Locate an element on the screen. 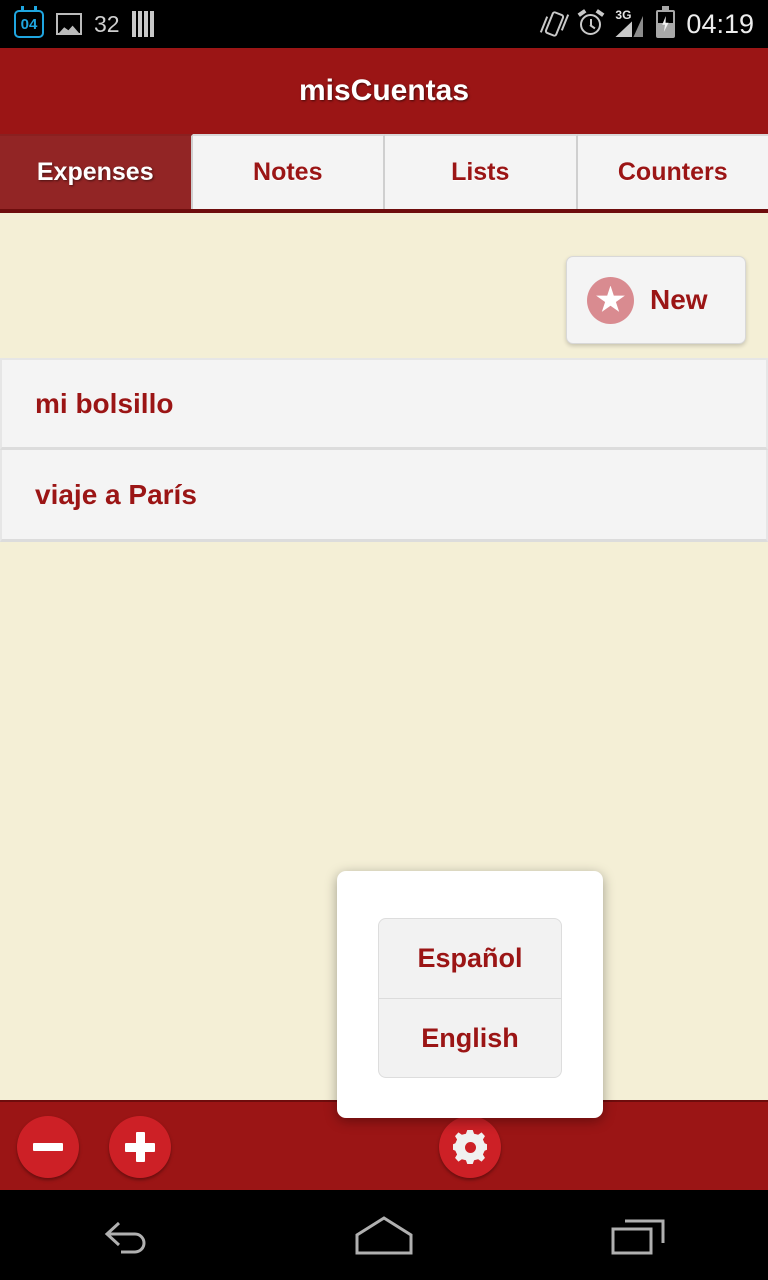 This screenshot has height=1280, width=768. language-option-label: Español is located at coordinates (470, 958).